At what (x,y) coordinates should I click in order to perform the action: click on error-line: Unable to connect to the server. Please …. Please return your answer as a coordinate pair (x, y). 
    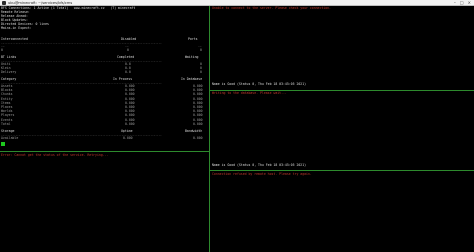
    Looking at the image, I should click on (271, 8).